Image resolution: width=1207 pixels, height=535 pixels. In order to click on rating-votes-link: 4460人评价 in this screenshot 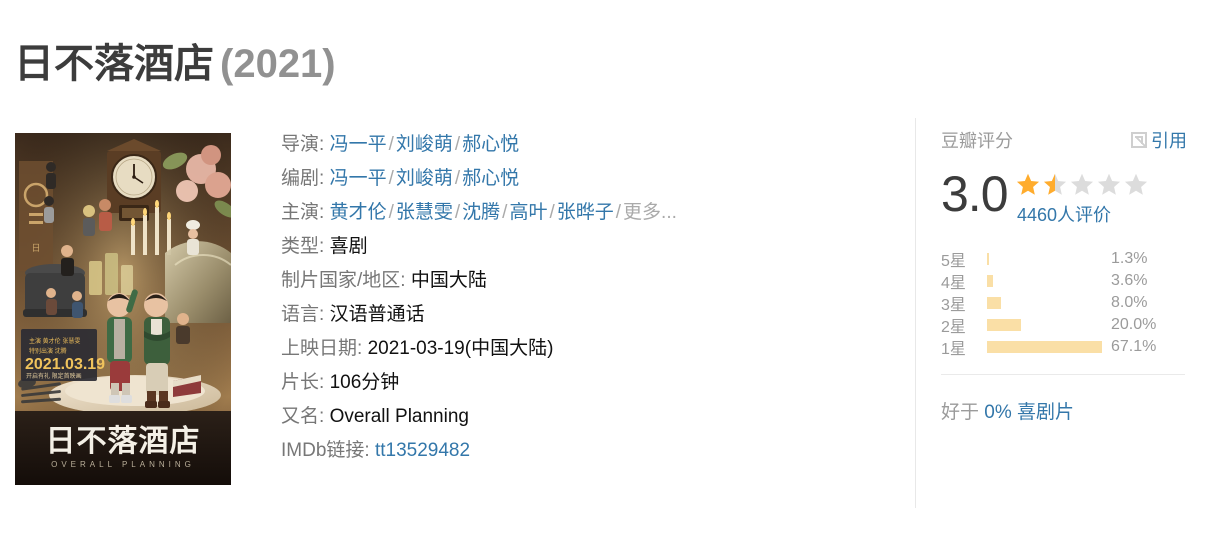, I will do `click(1082, 214)`.